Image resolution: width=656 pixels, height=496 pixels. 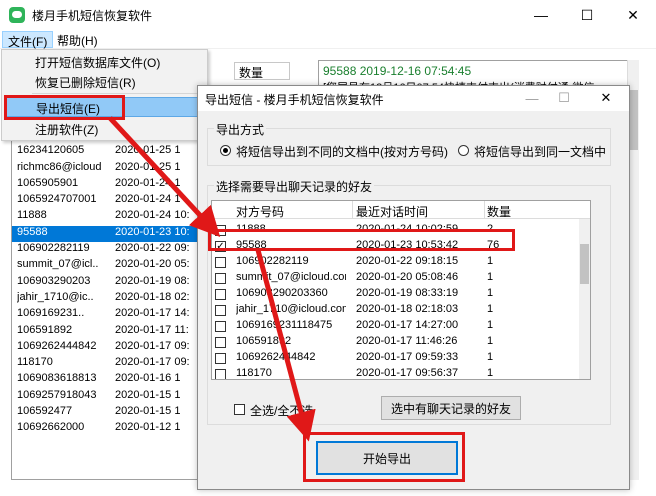 What do you see at coordinates (164, 177) in the screenshot?
I see `arrow-to-row` at bounding box center [164, 177].